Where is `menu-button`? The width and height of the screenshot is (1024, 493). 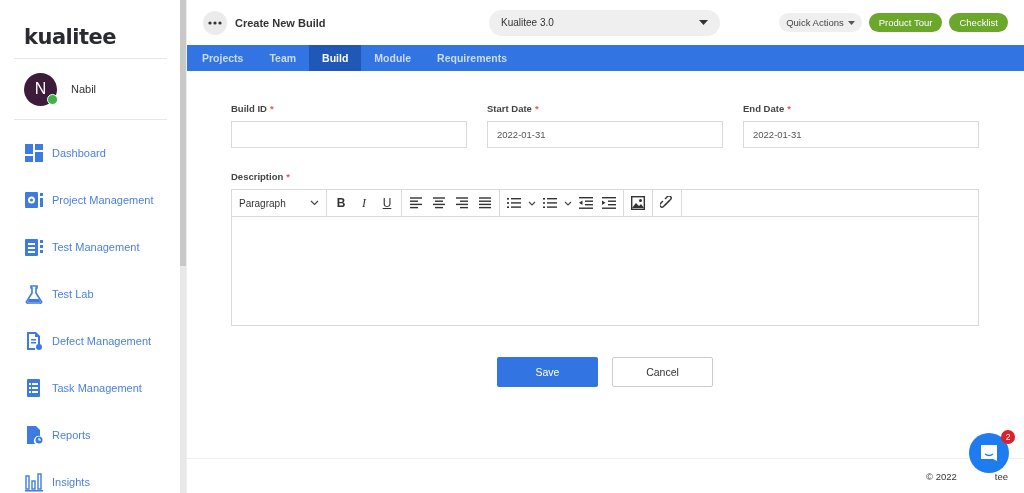 menu-button is located at coordinates (215, 22).